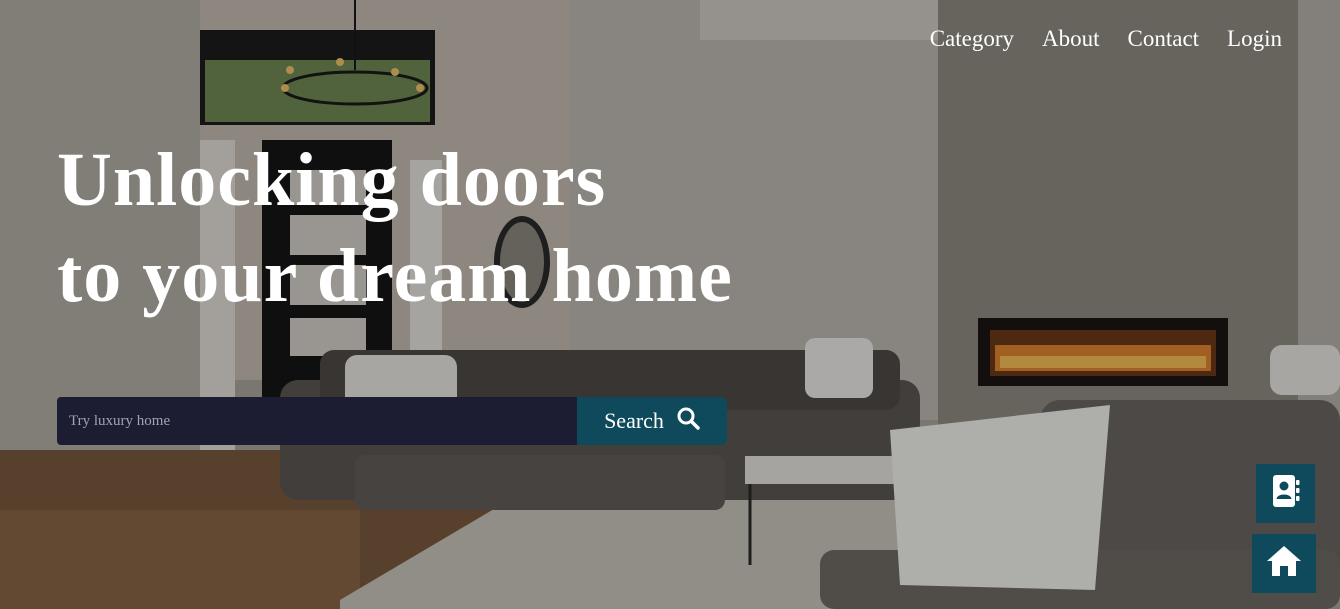  What do you see at coordinates (1254, 39) in the screenshot?
I see `nav-login-link: Login` at bounding box center [1254, 39].